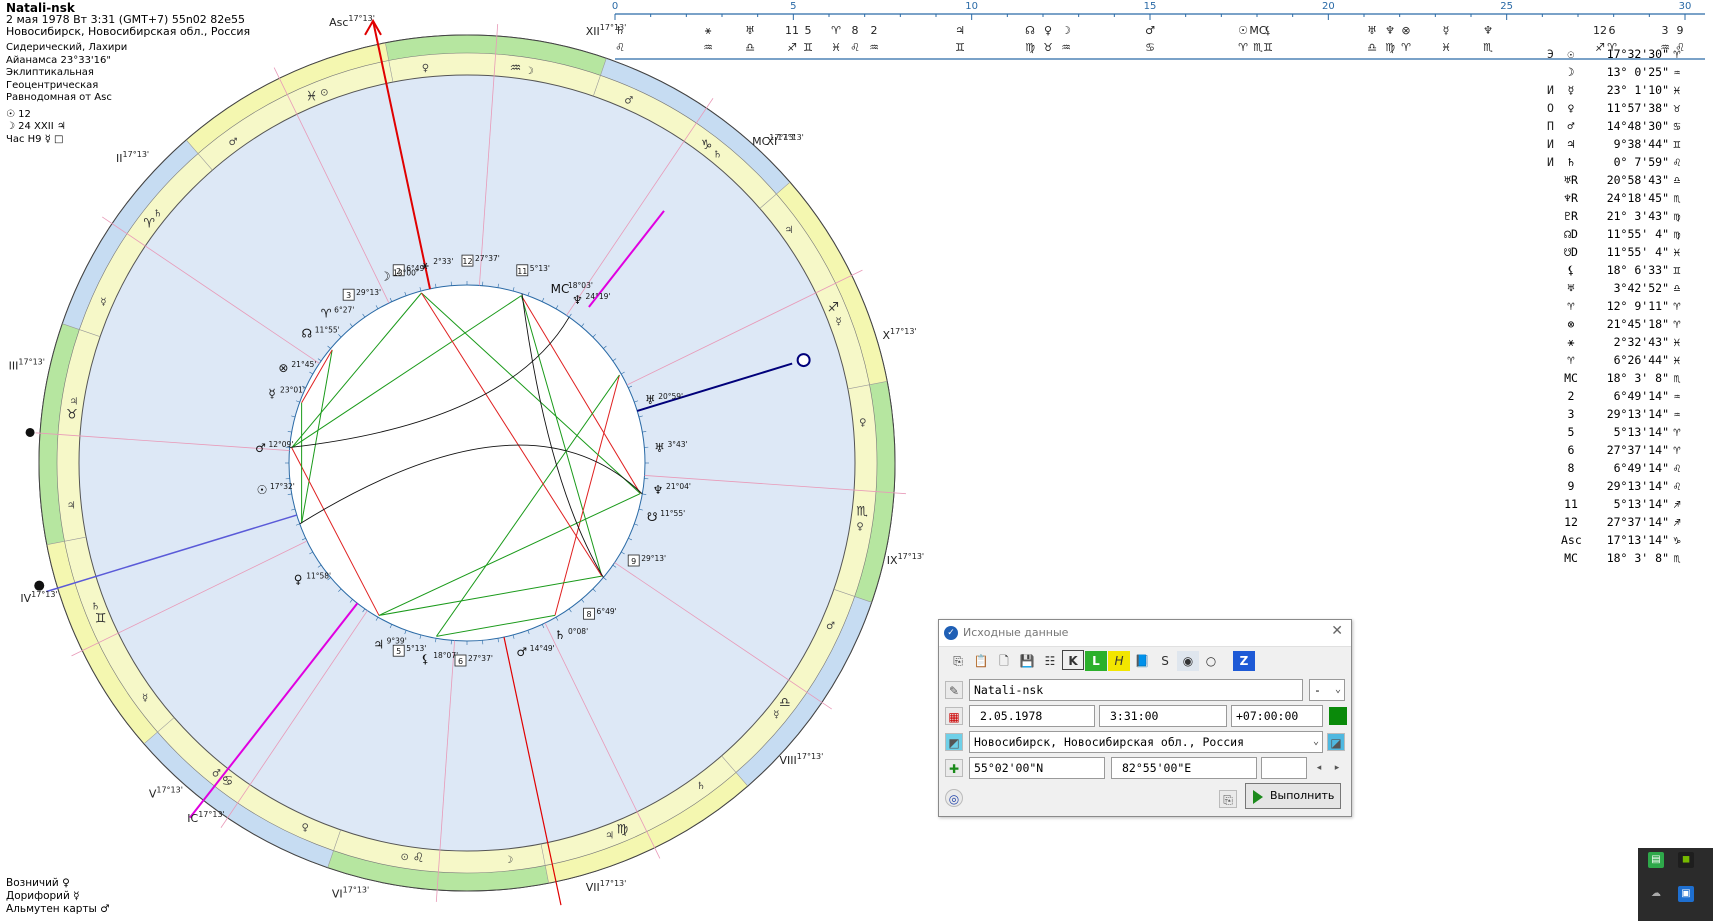  I want to click on house-label: IX17°13', so click(905, 559).